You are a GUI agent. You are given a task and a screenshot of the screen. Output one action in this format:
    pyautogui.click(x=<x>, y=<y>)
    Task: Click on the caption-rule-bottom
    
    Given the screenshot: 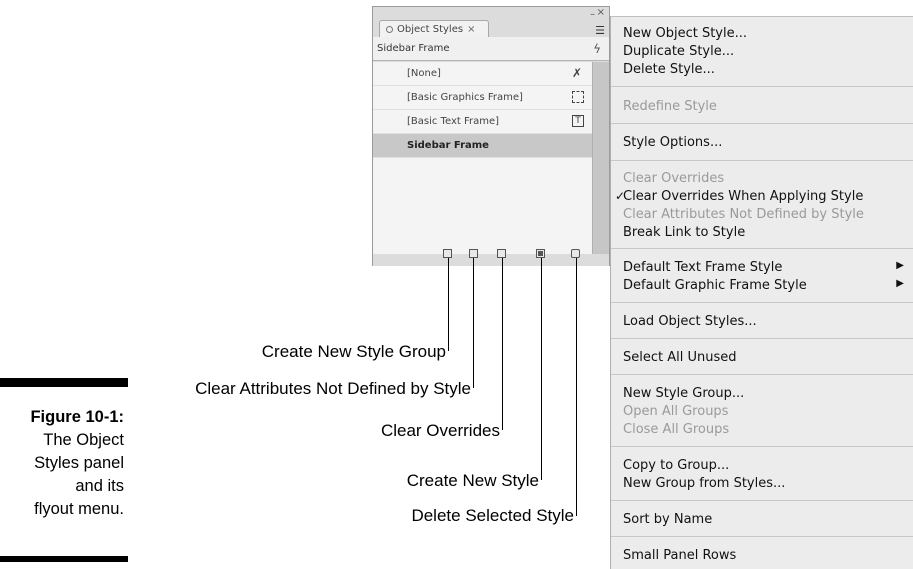 What is the action you would take?
    pyautogui.click(x=64, y=559)
    